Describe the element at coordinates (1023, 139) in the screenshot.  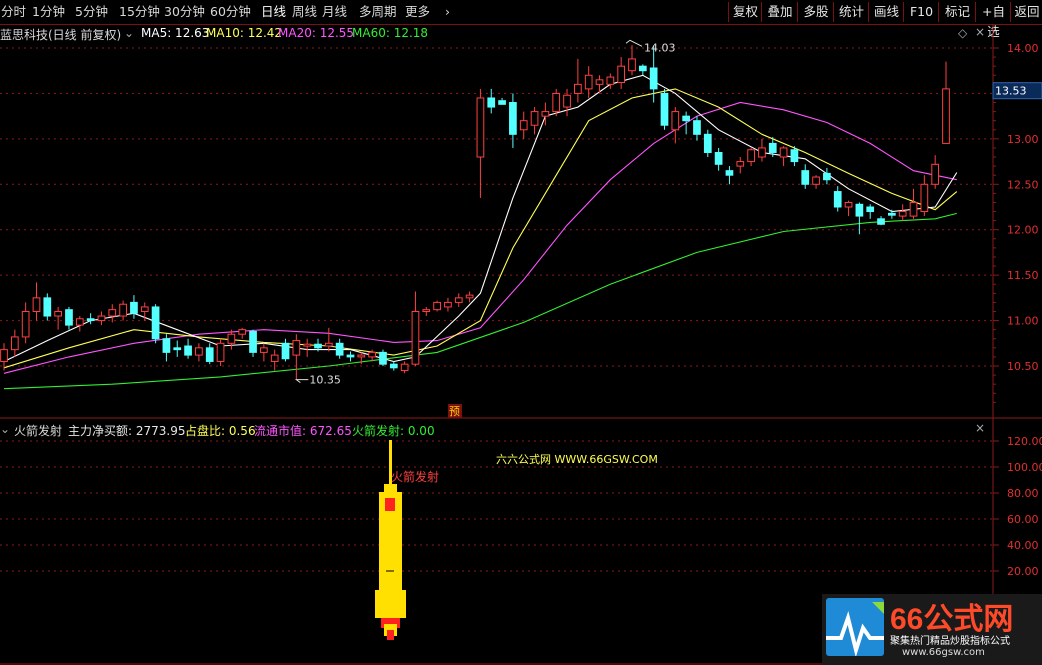
I see `price-tick-label: 13.00` at that location.